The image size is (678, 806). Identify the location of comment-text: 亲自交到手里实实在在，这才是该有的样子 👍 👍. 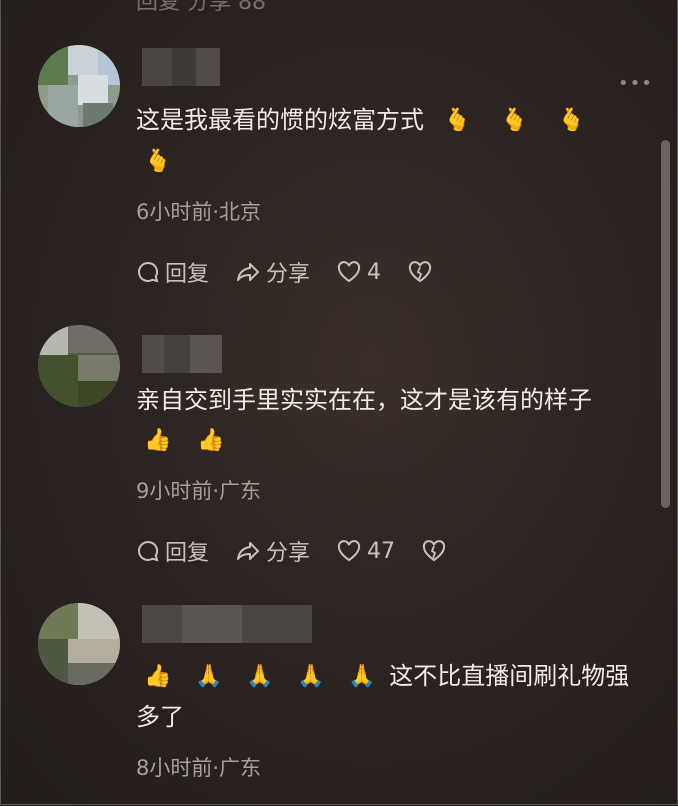
(388, 420).